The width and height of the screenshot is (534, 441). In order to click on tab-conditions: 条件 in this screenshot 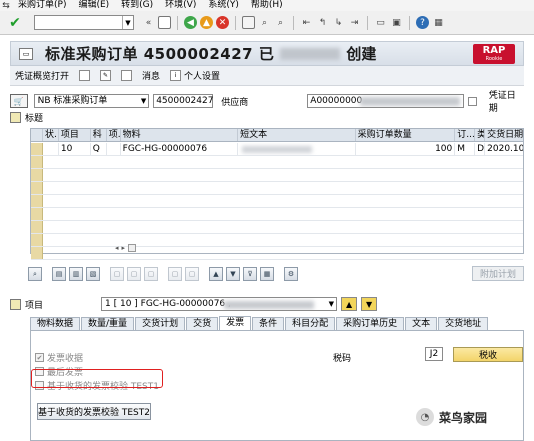, I will do `click(268, 323)`.